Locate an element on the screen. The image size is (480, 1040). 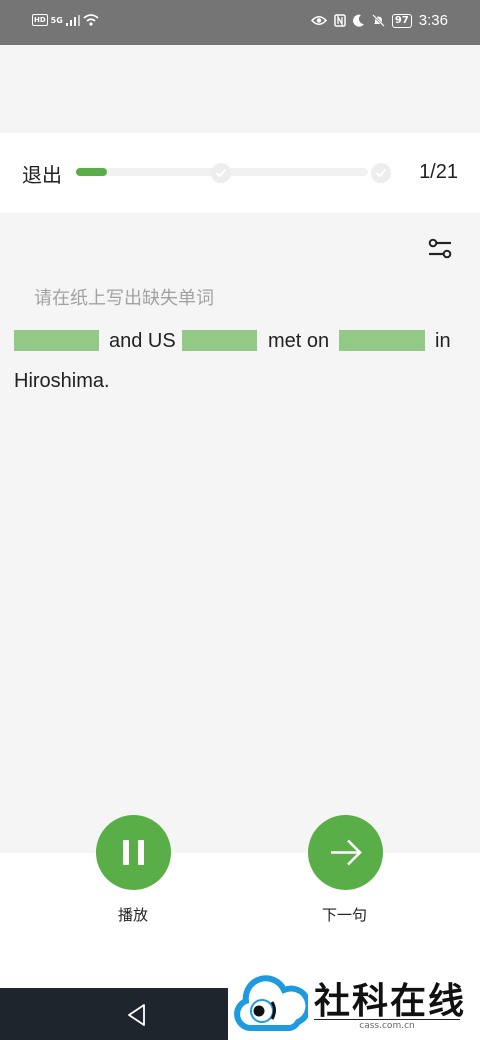
status-bar: HD 5G 97 3:36 is located at coordinates (240, 22).